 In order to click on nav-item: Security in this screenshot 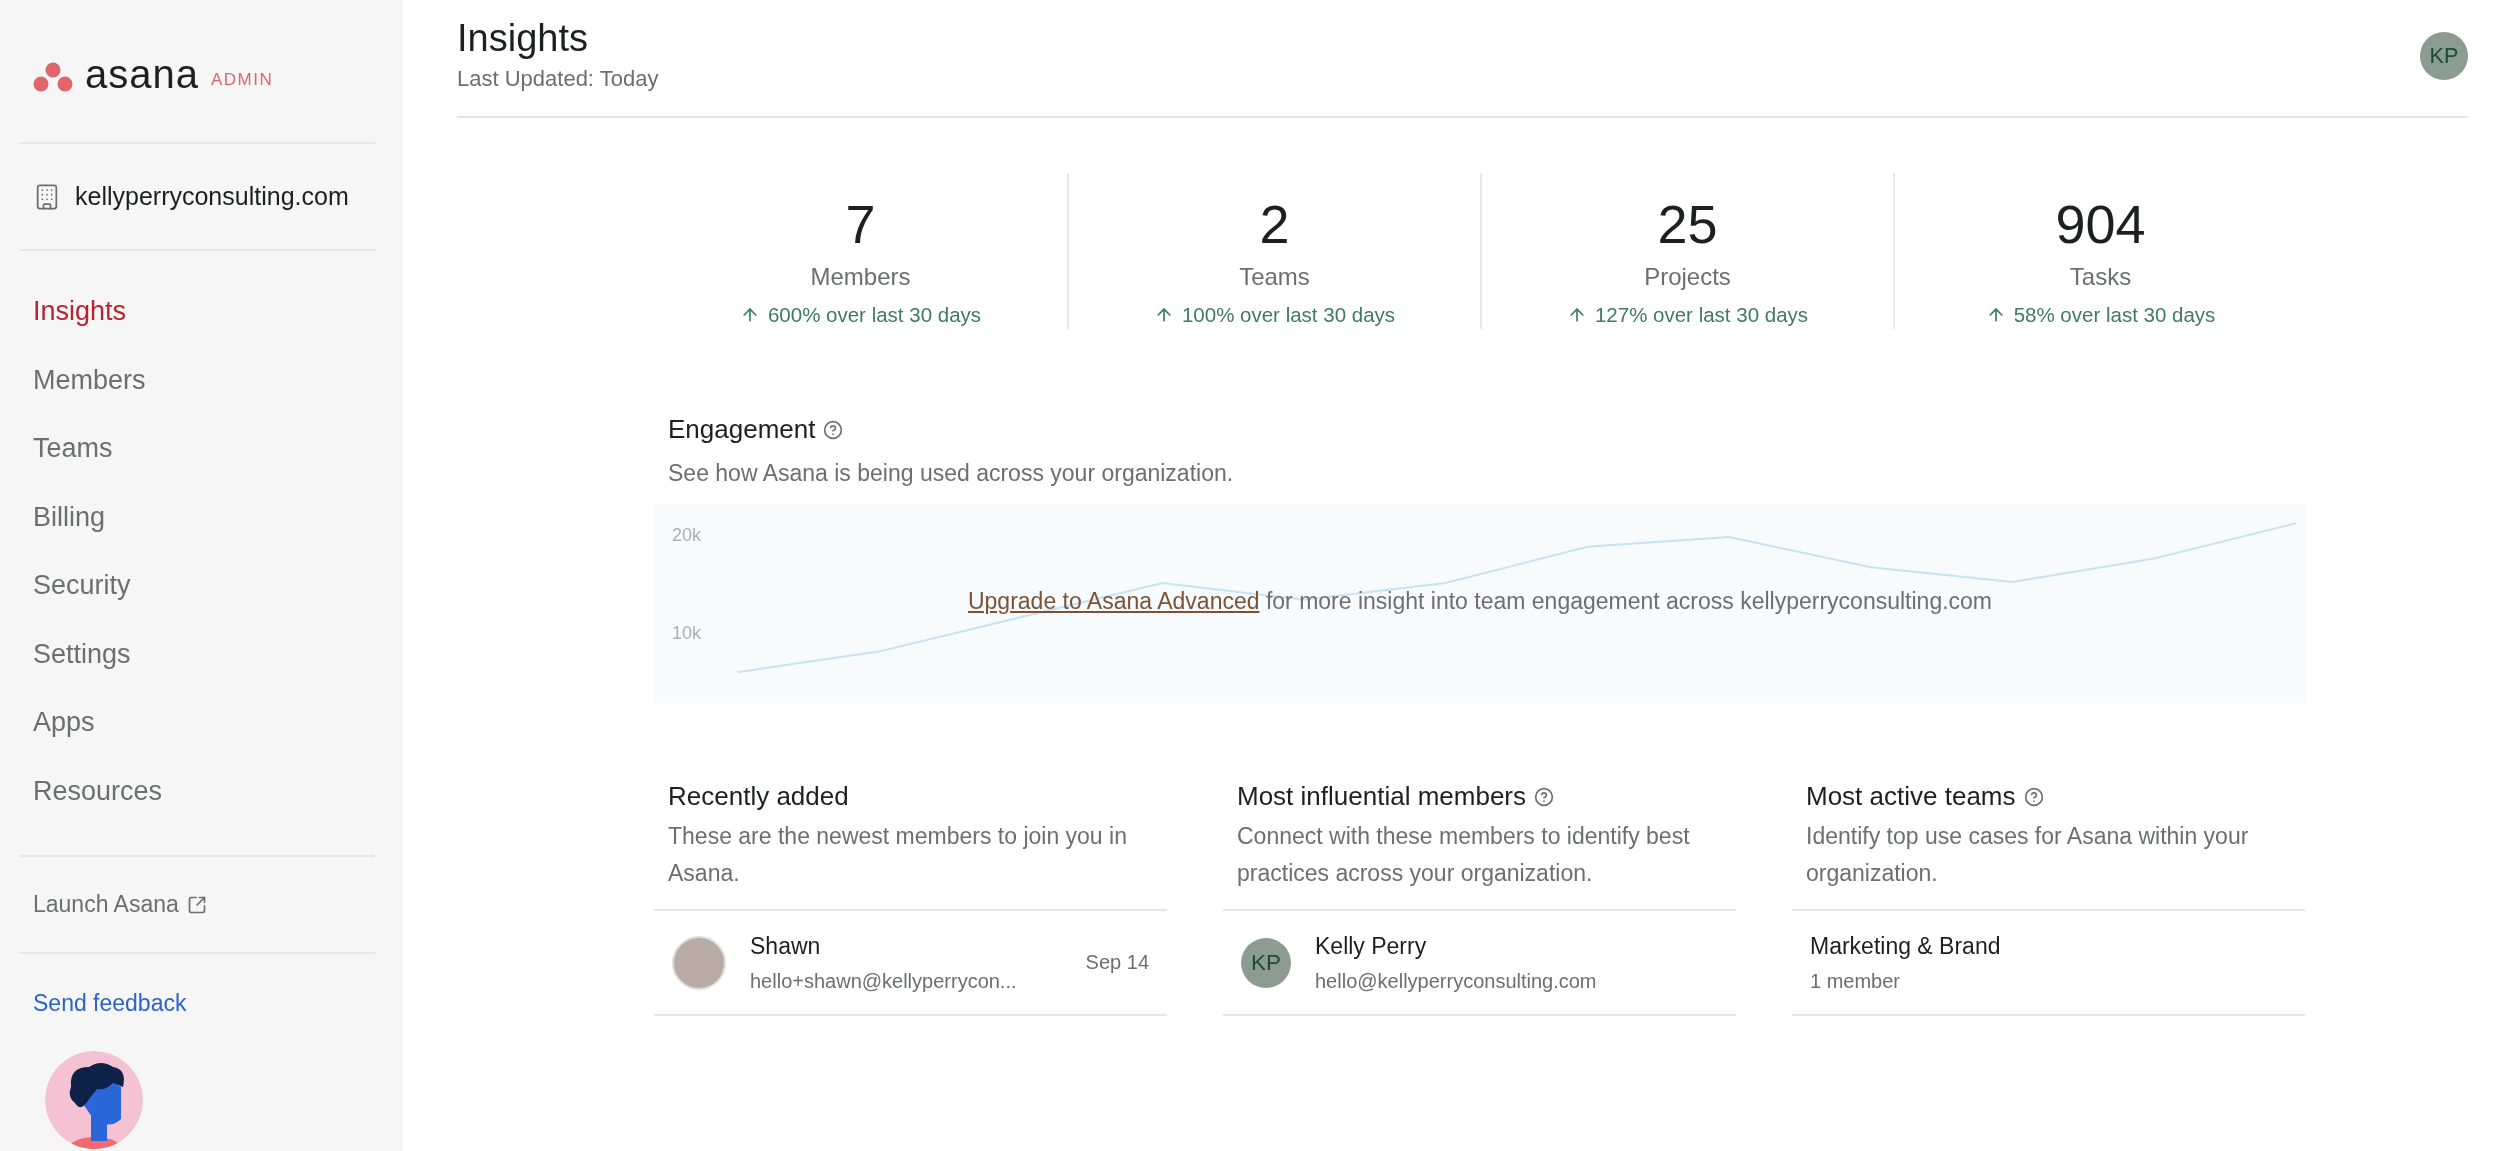, I will do `click(82, 585)`.